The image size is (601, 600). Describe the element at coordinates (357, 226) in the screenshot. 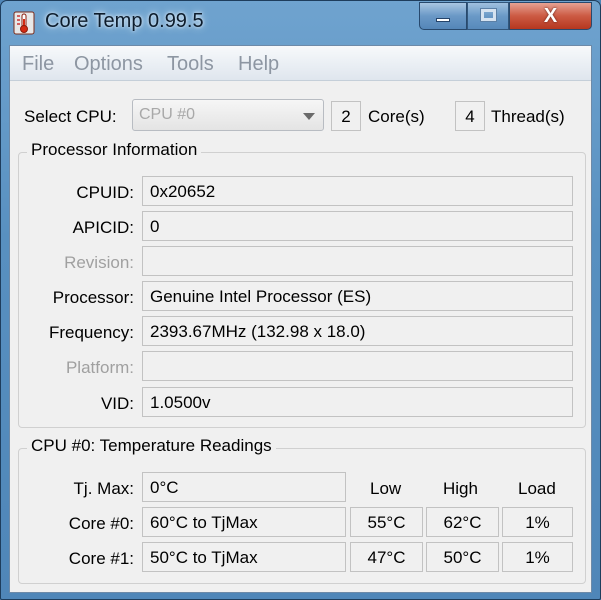

I see `apicid-field: 0` at that location.